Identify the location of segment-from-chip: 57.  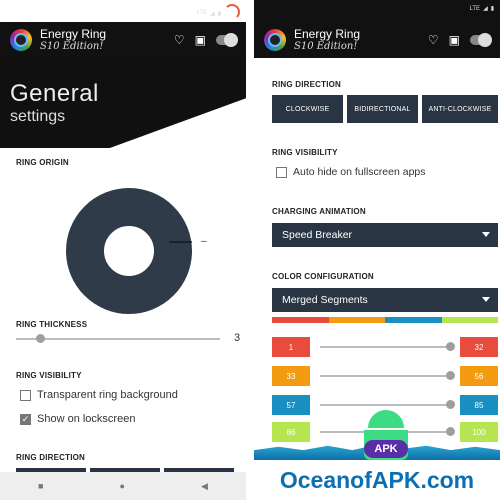
(291, 405).